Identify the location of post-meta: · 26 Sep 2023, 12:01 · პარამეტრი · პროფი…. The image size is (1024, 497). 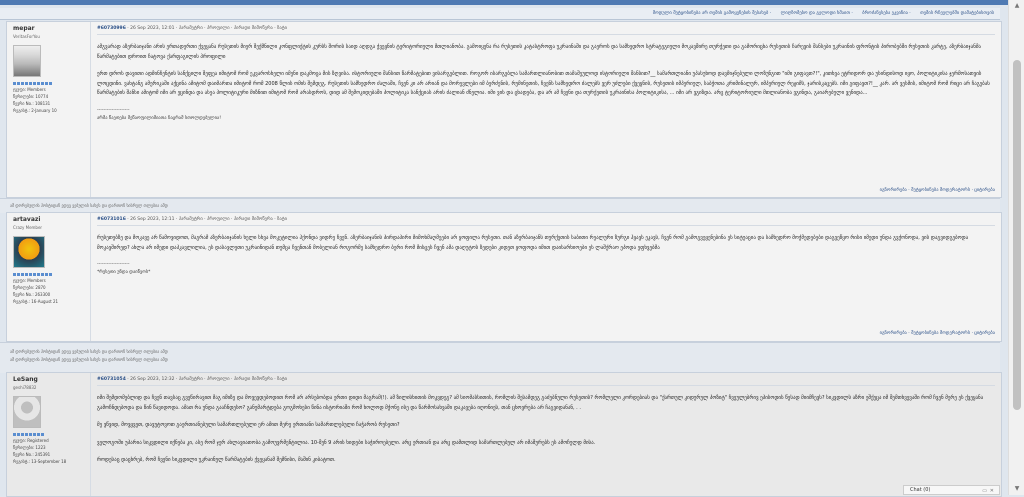
(206, 28).